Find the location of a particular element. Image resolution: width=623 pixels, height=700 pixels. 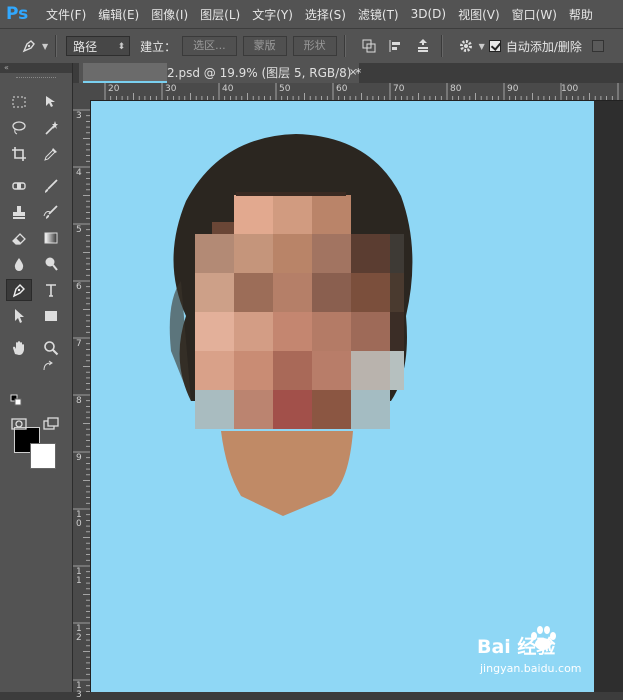

panel-grip is located at coordinates (36, 79).